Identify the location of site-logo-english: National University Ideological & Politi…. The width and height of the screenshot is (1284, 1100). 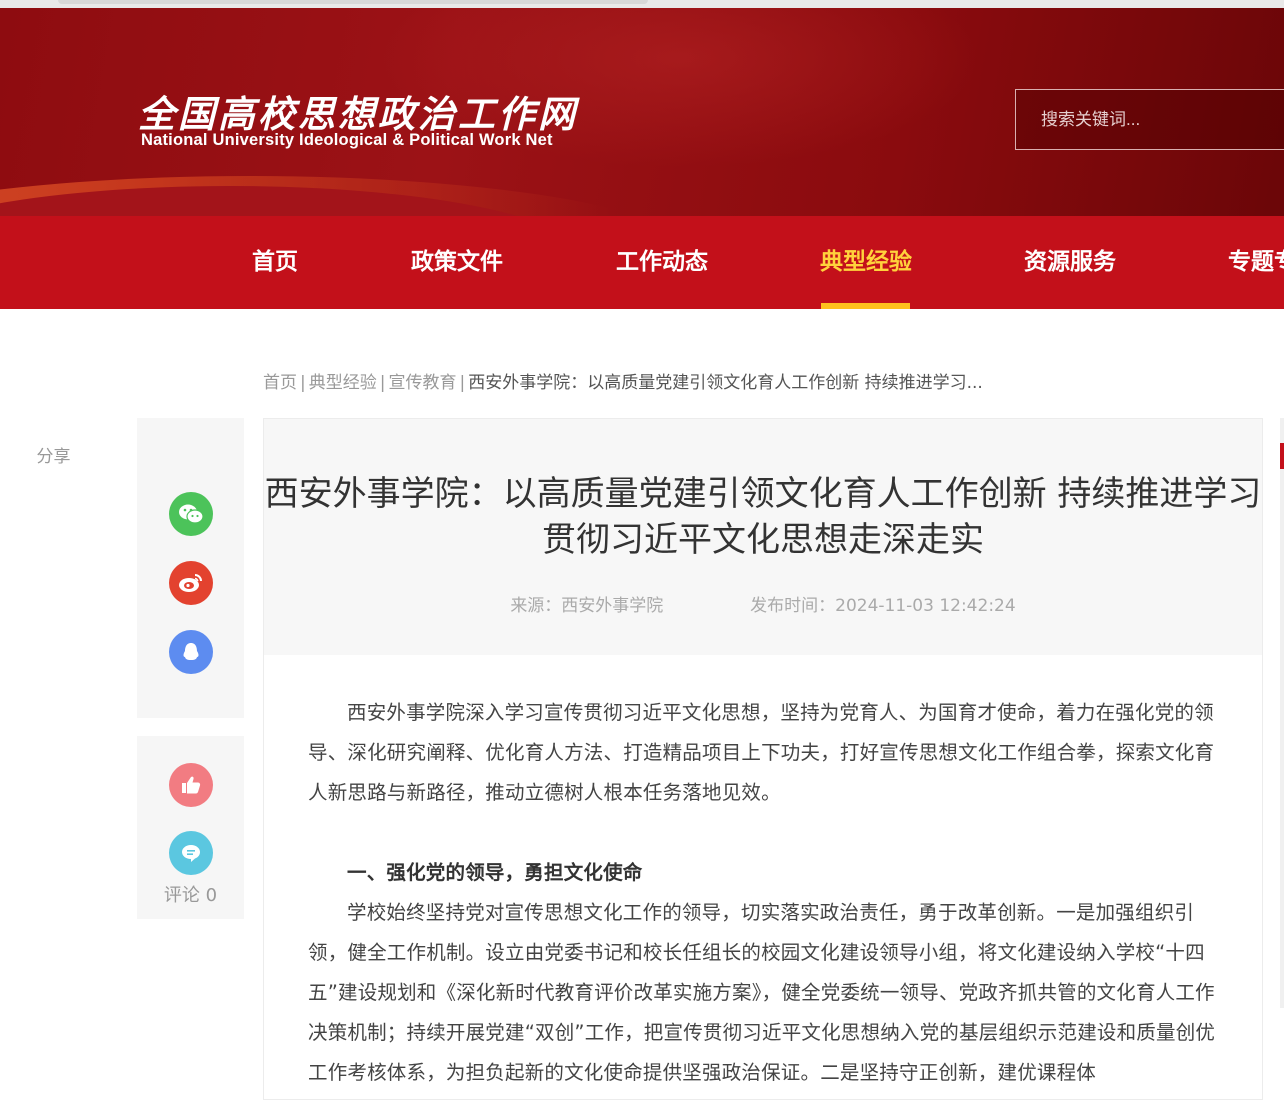
(347, 140).